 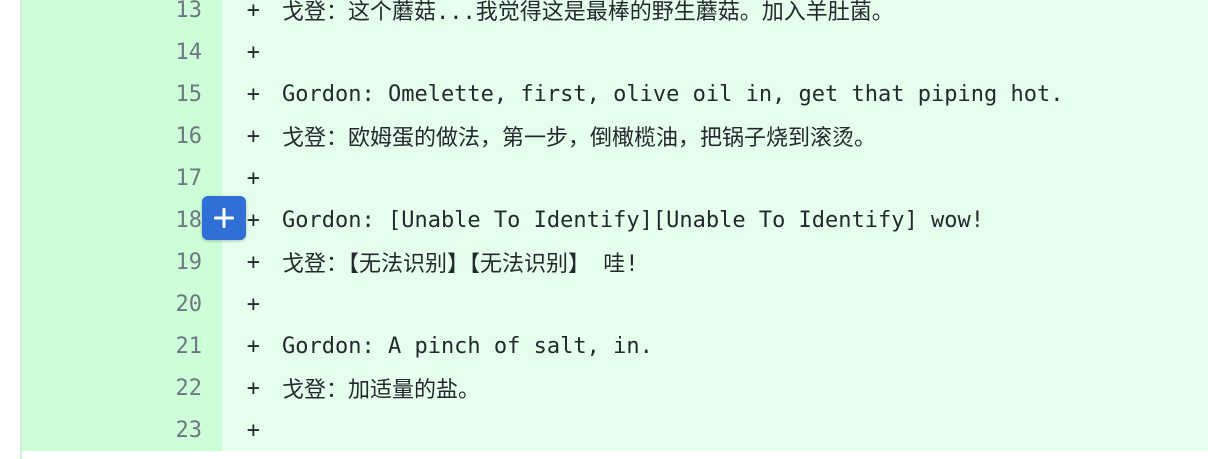 I want to click on diff-line: 22 + 戈登：加适量的盐。, so click(x=615, y=388).